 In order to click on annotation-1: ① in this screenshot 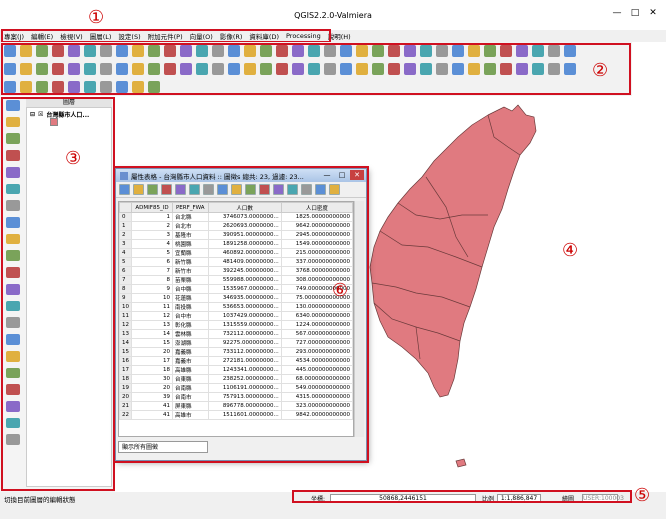, I will do `click(96, 17)`.